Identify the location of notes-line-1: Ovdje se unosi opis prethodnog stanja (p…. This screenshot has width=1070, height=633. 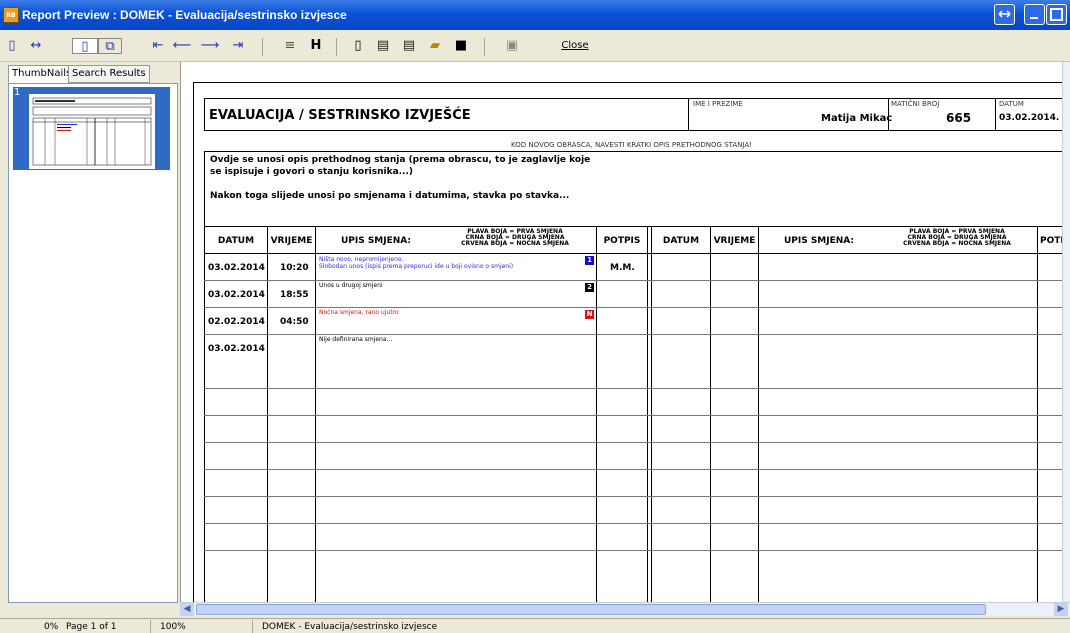
(400, 160).